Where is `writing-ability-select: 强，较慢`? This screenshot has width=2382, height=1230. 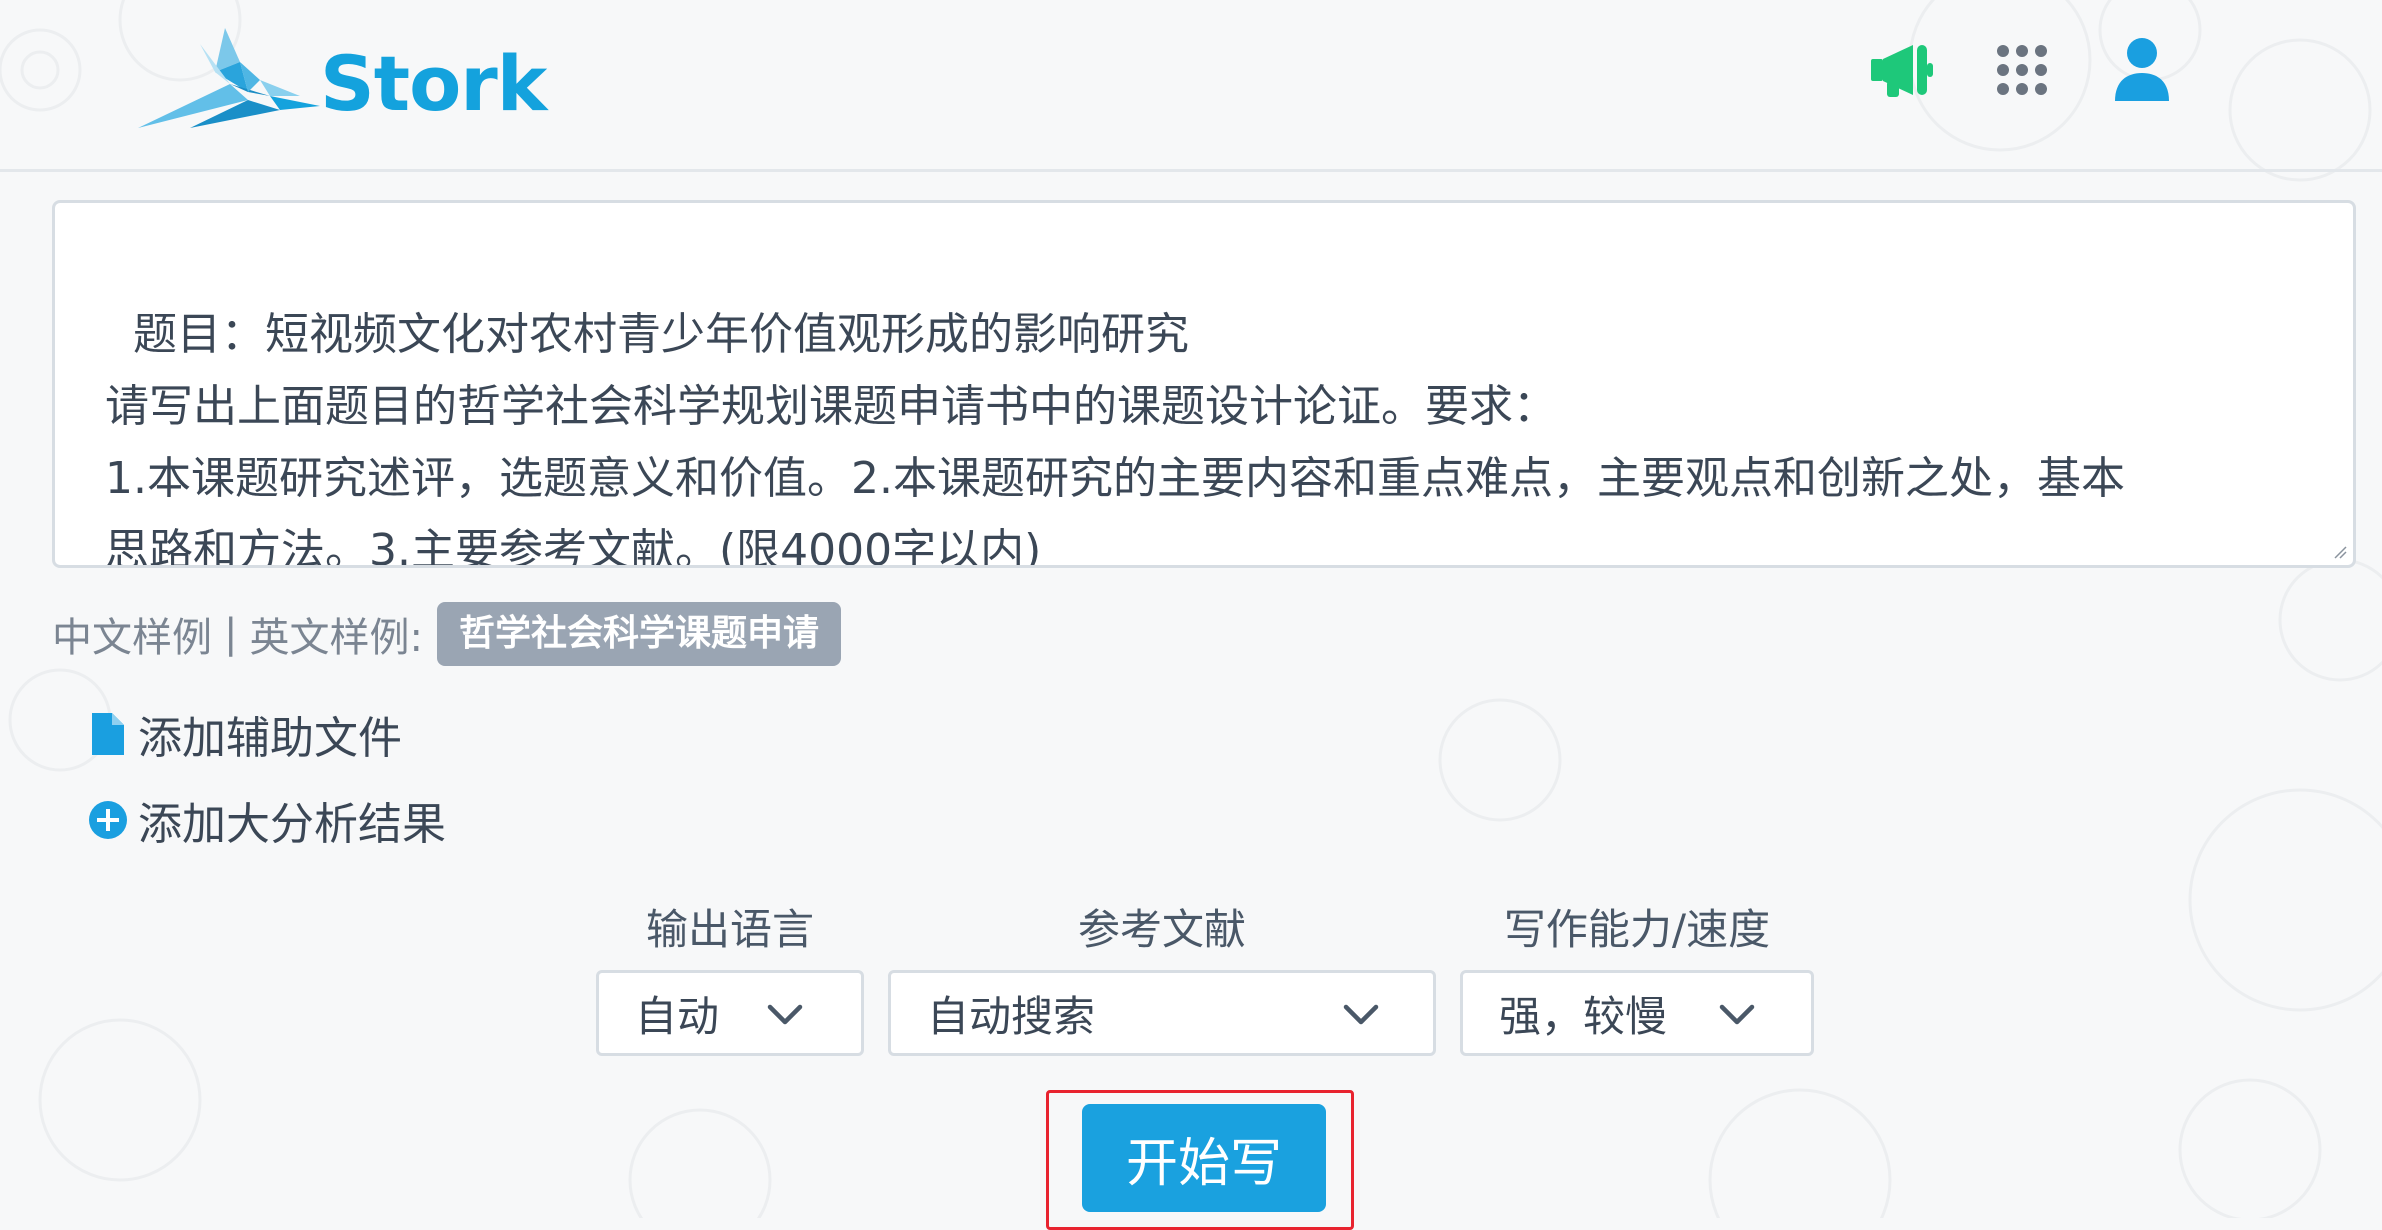
writing-ability-select: 强，较慢 is located at coordinates (1637, 1013).